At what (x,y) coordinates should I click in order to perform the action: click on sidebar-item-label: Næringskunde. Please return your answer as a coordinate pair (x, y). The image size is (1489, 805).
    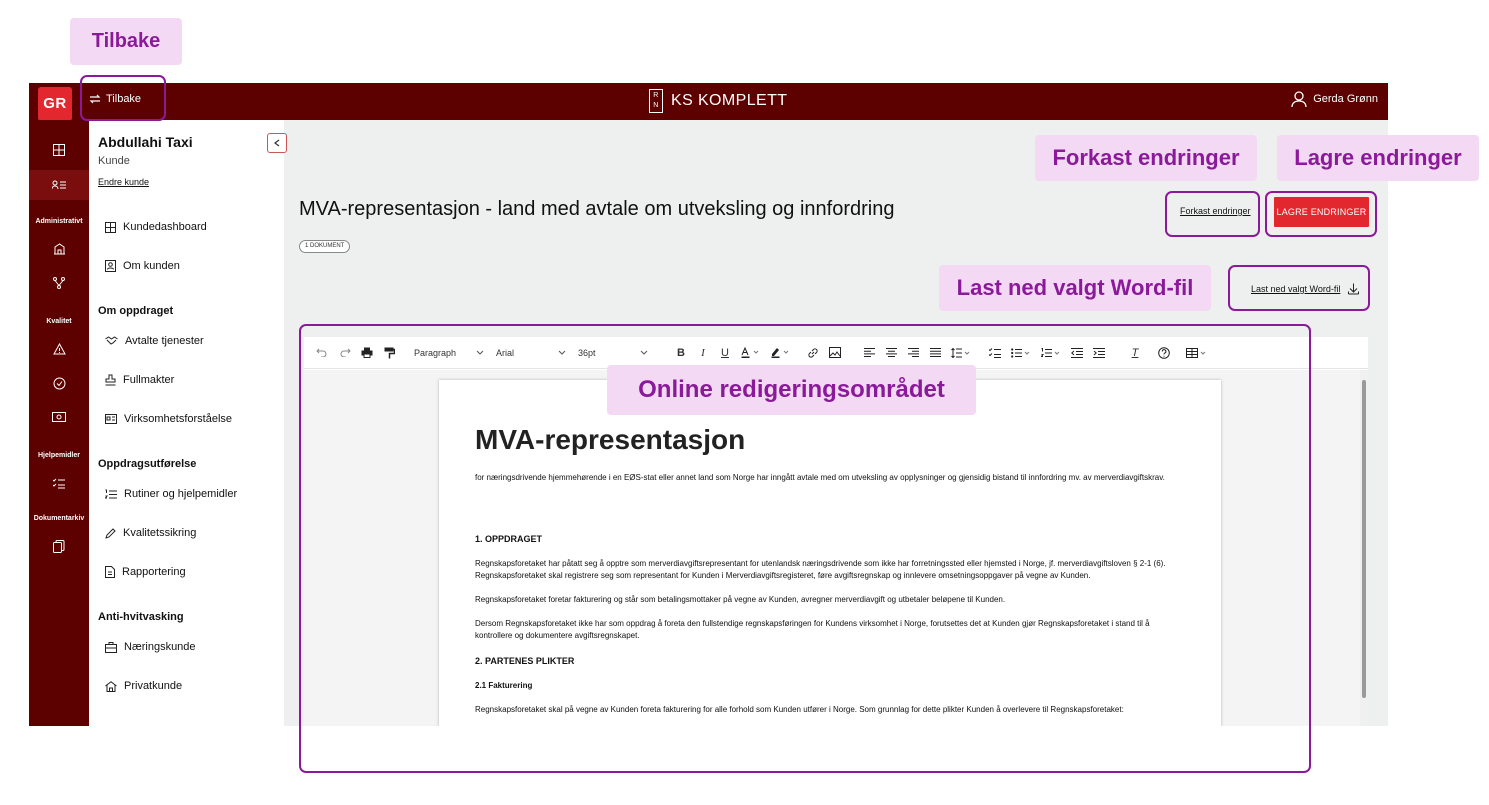
    Looking at the image, I should click on (160, 647).